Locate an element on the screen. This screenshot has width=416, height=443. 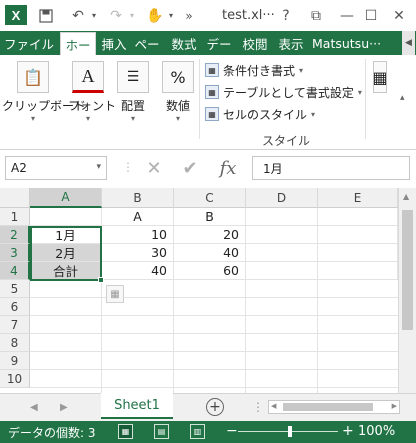
scroll-right-icon: ▶ is located at coordinates (394, 406).